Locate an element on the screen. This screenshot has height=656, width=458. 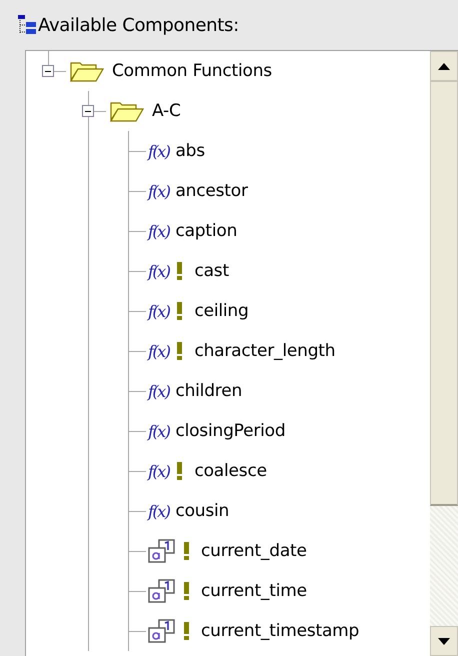
function-label: coalesce is located at coordinates (230, 471).